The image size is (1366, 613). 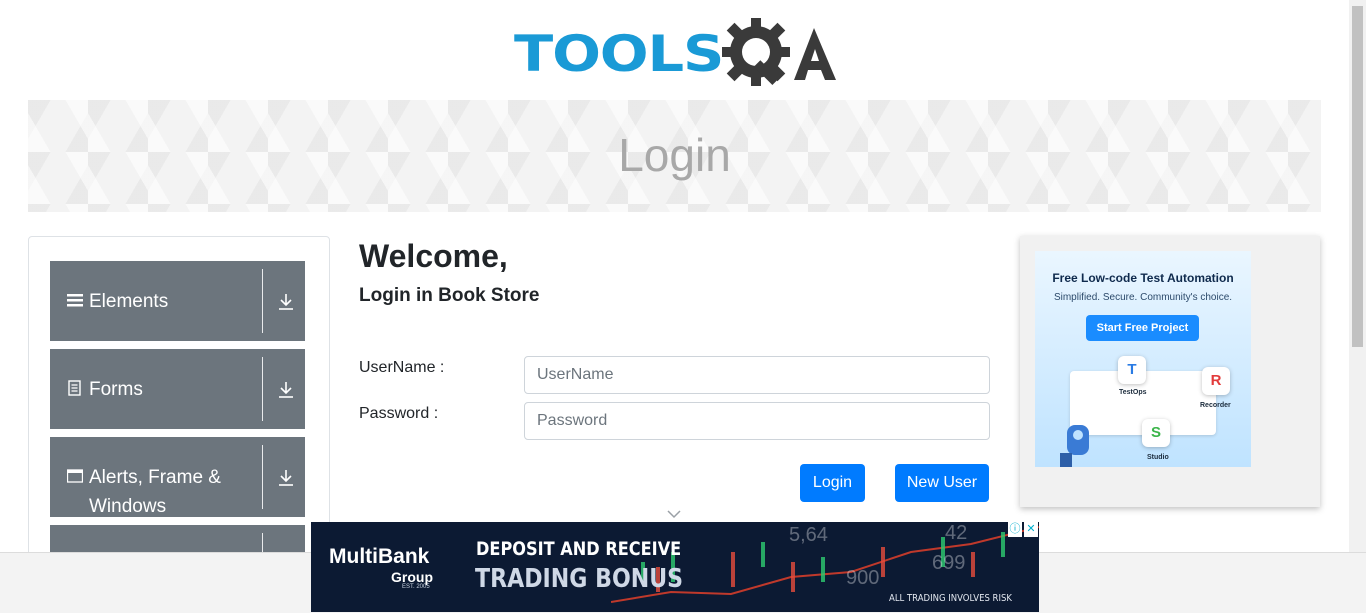 What do you see at coordinates (579, 549) in the screenshot?
I see `ad-headline-1: DEPOSIT AND RECEIVE` at bounding box center [579, 549].